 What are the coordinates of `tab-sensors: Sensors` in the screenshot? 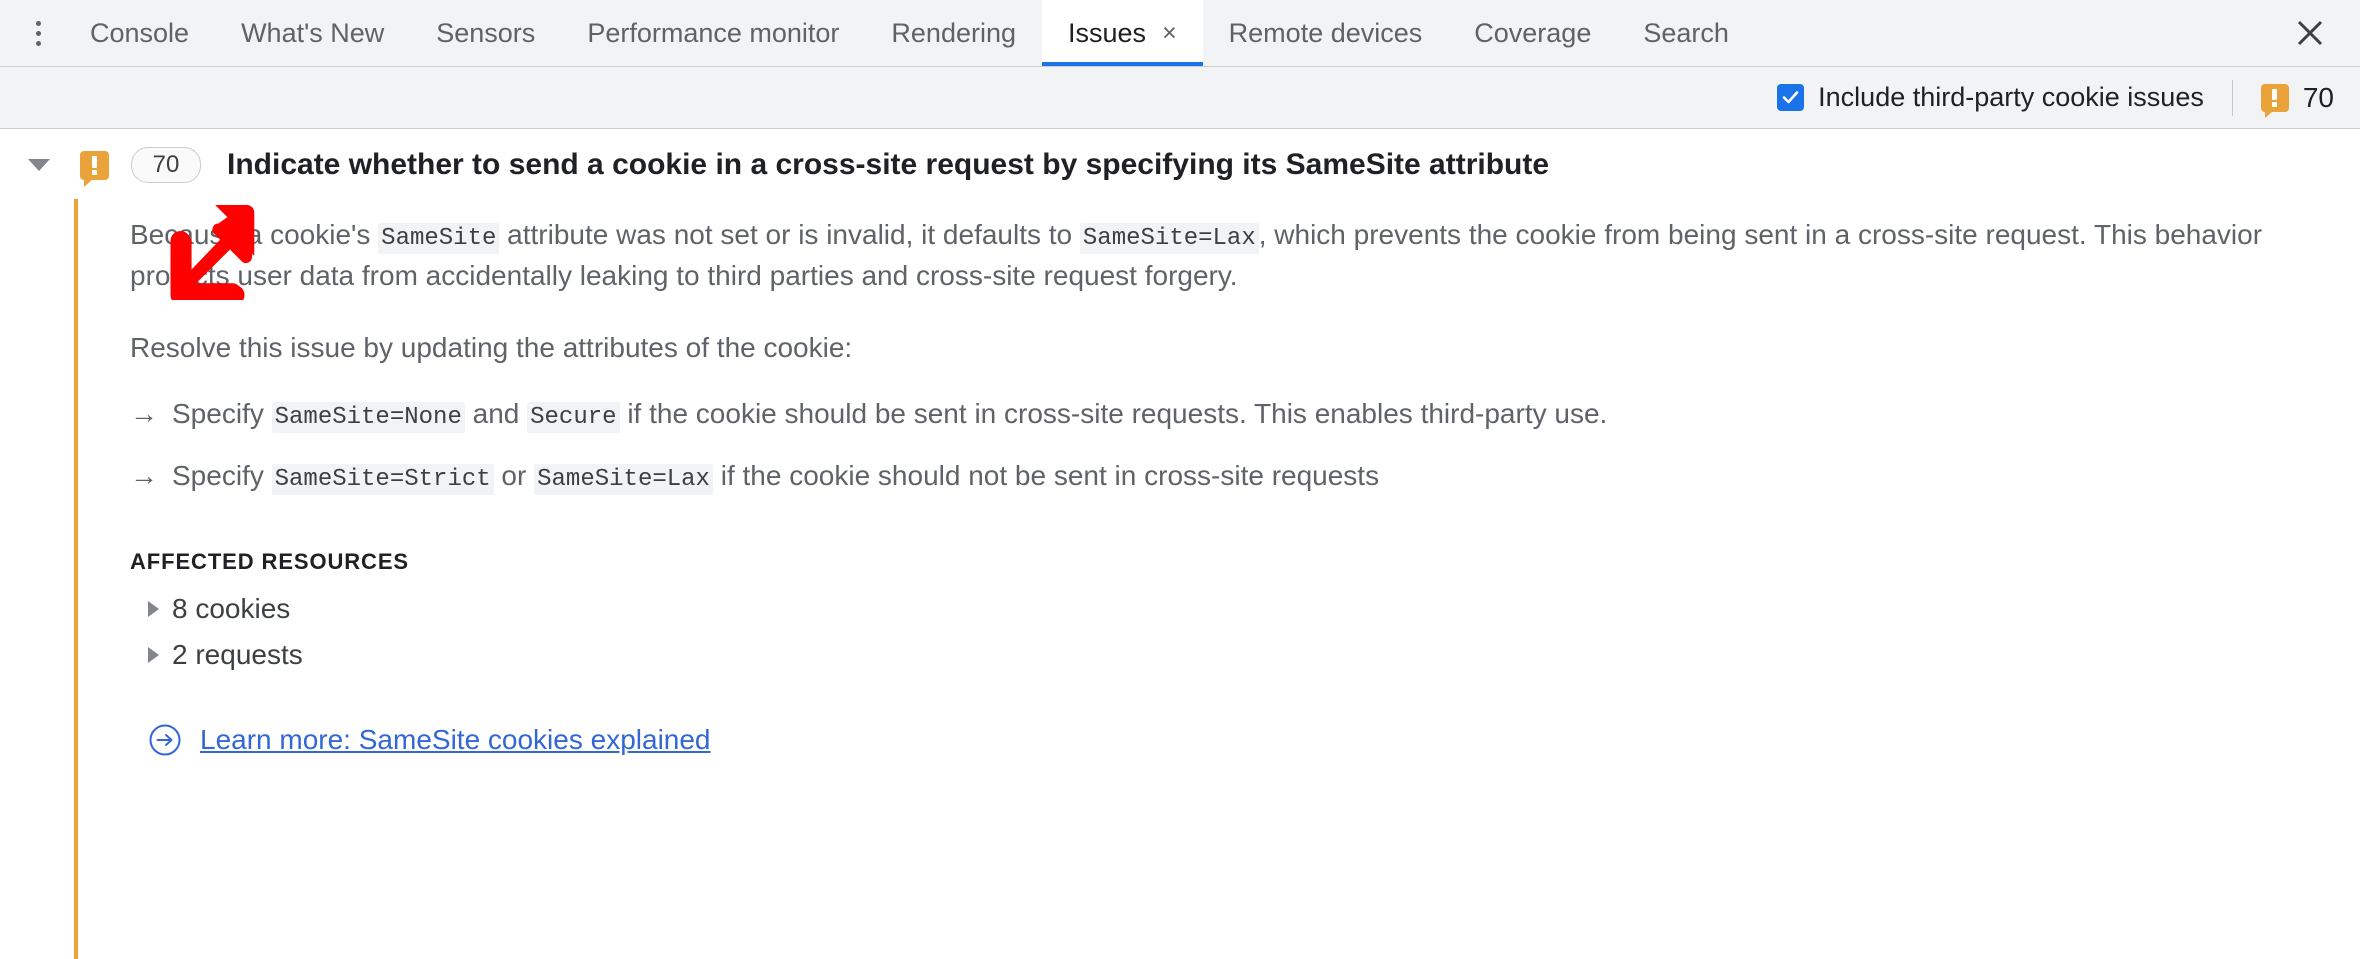 It's located at (485, 33).